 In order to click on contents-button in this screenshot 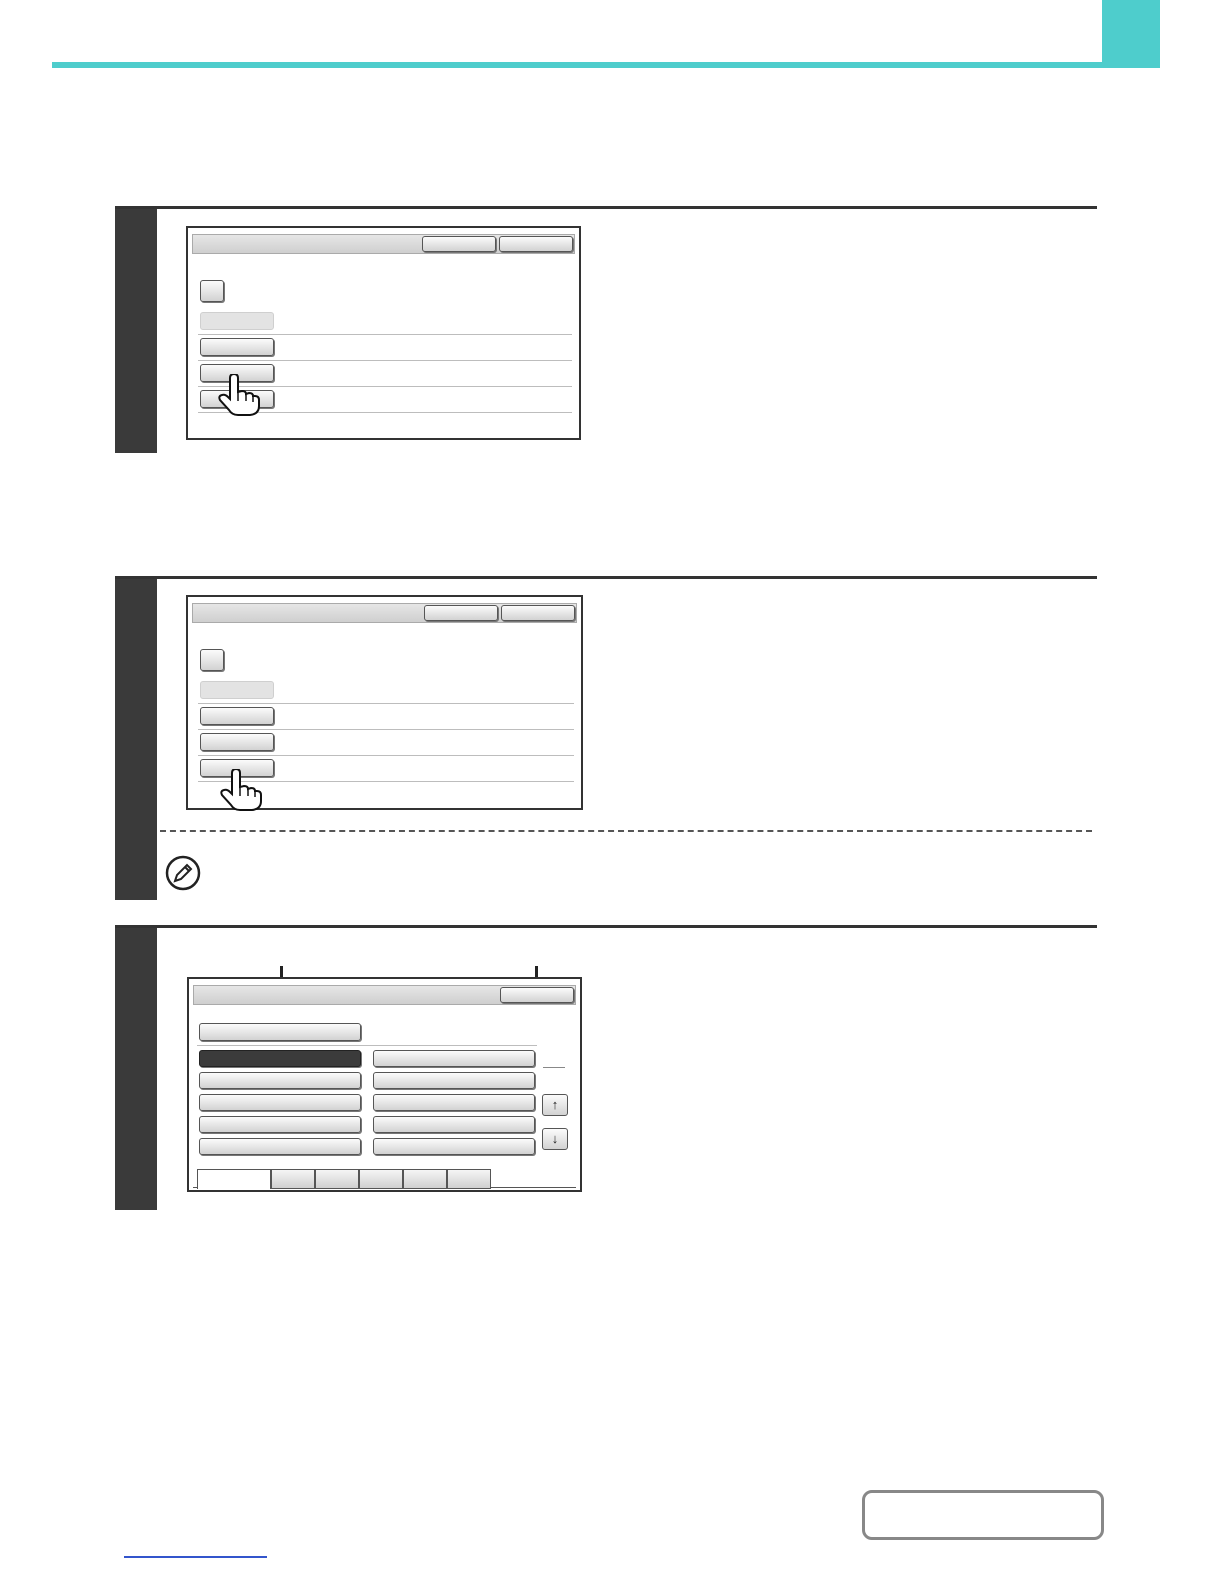, I will do `click(983, 1515)`.